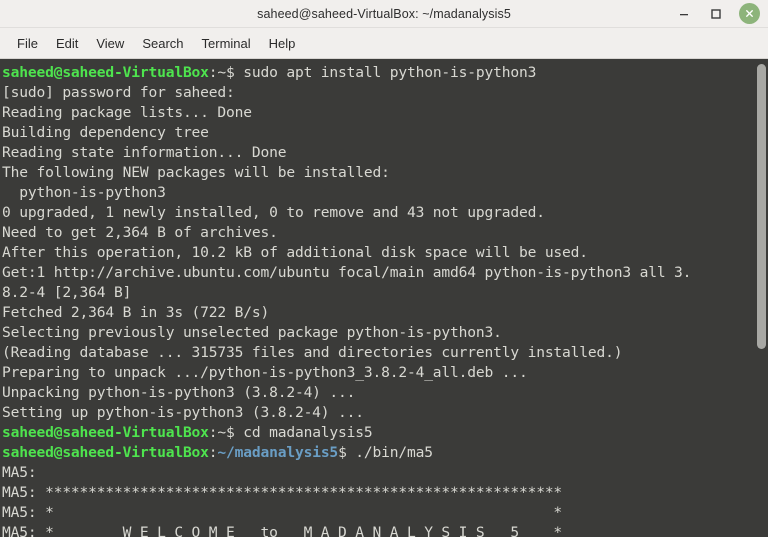  Describe the element at coordinates (384, 43) in the screenshot. I see `menu-bar: File Edit View Search Terminal Help` at that location.